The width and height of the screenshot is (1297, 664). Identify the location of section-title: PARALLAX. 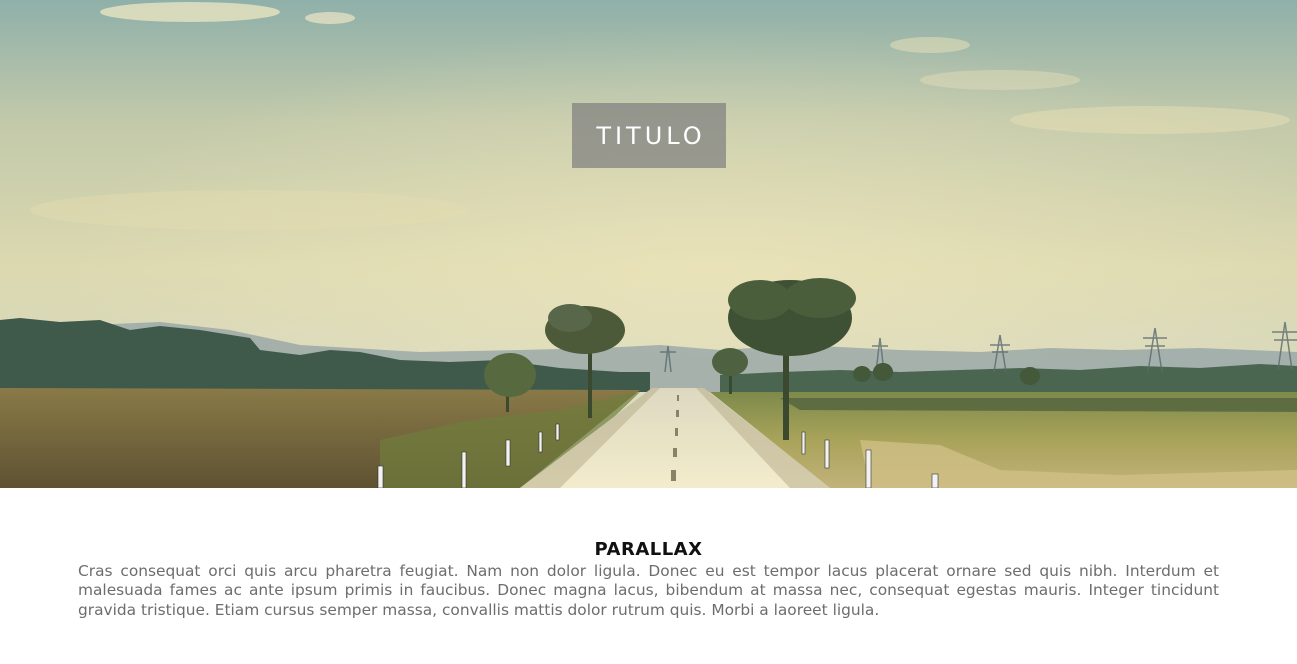
(648, 549).